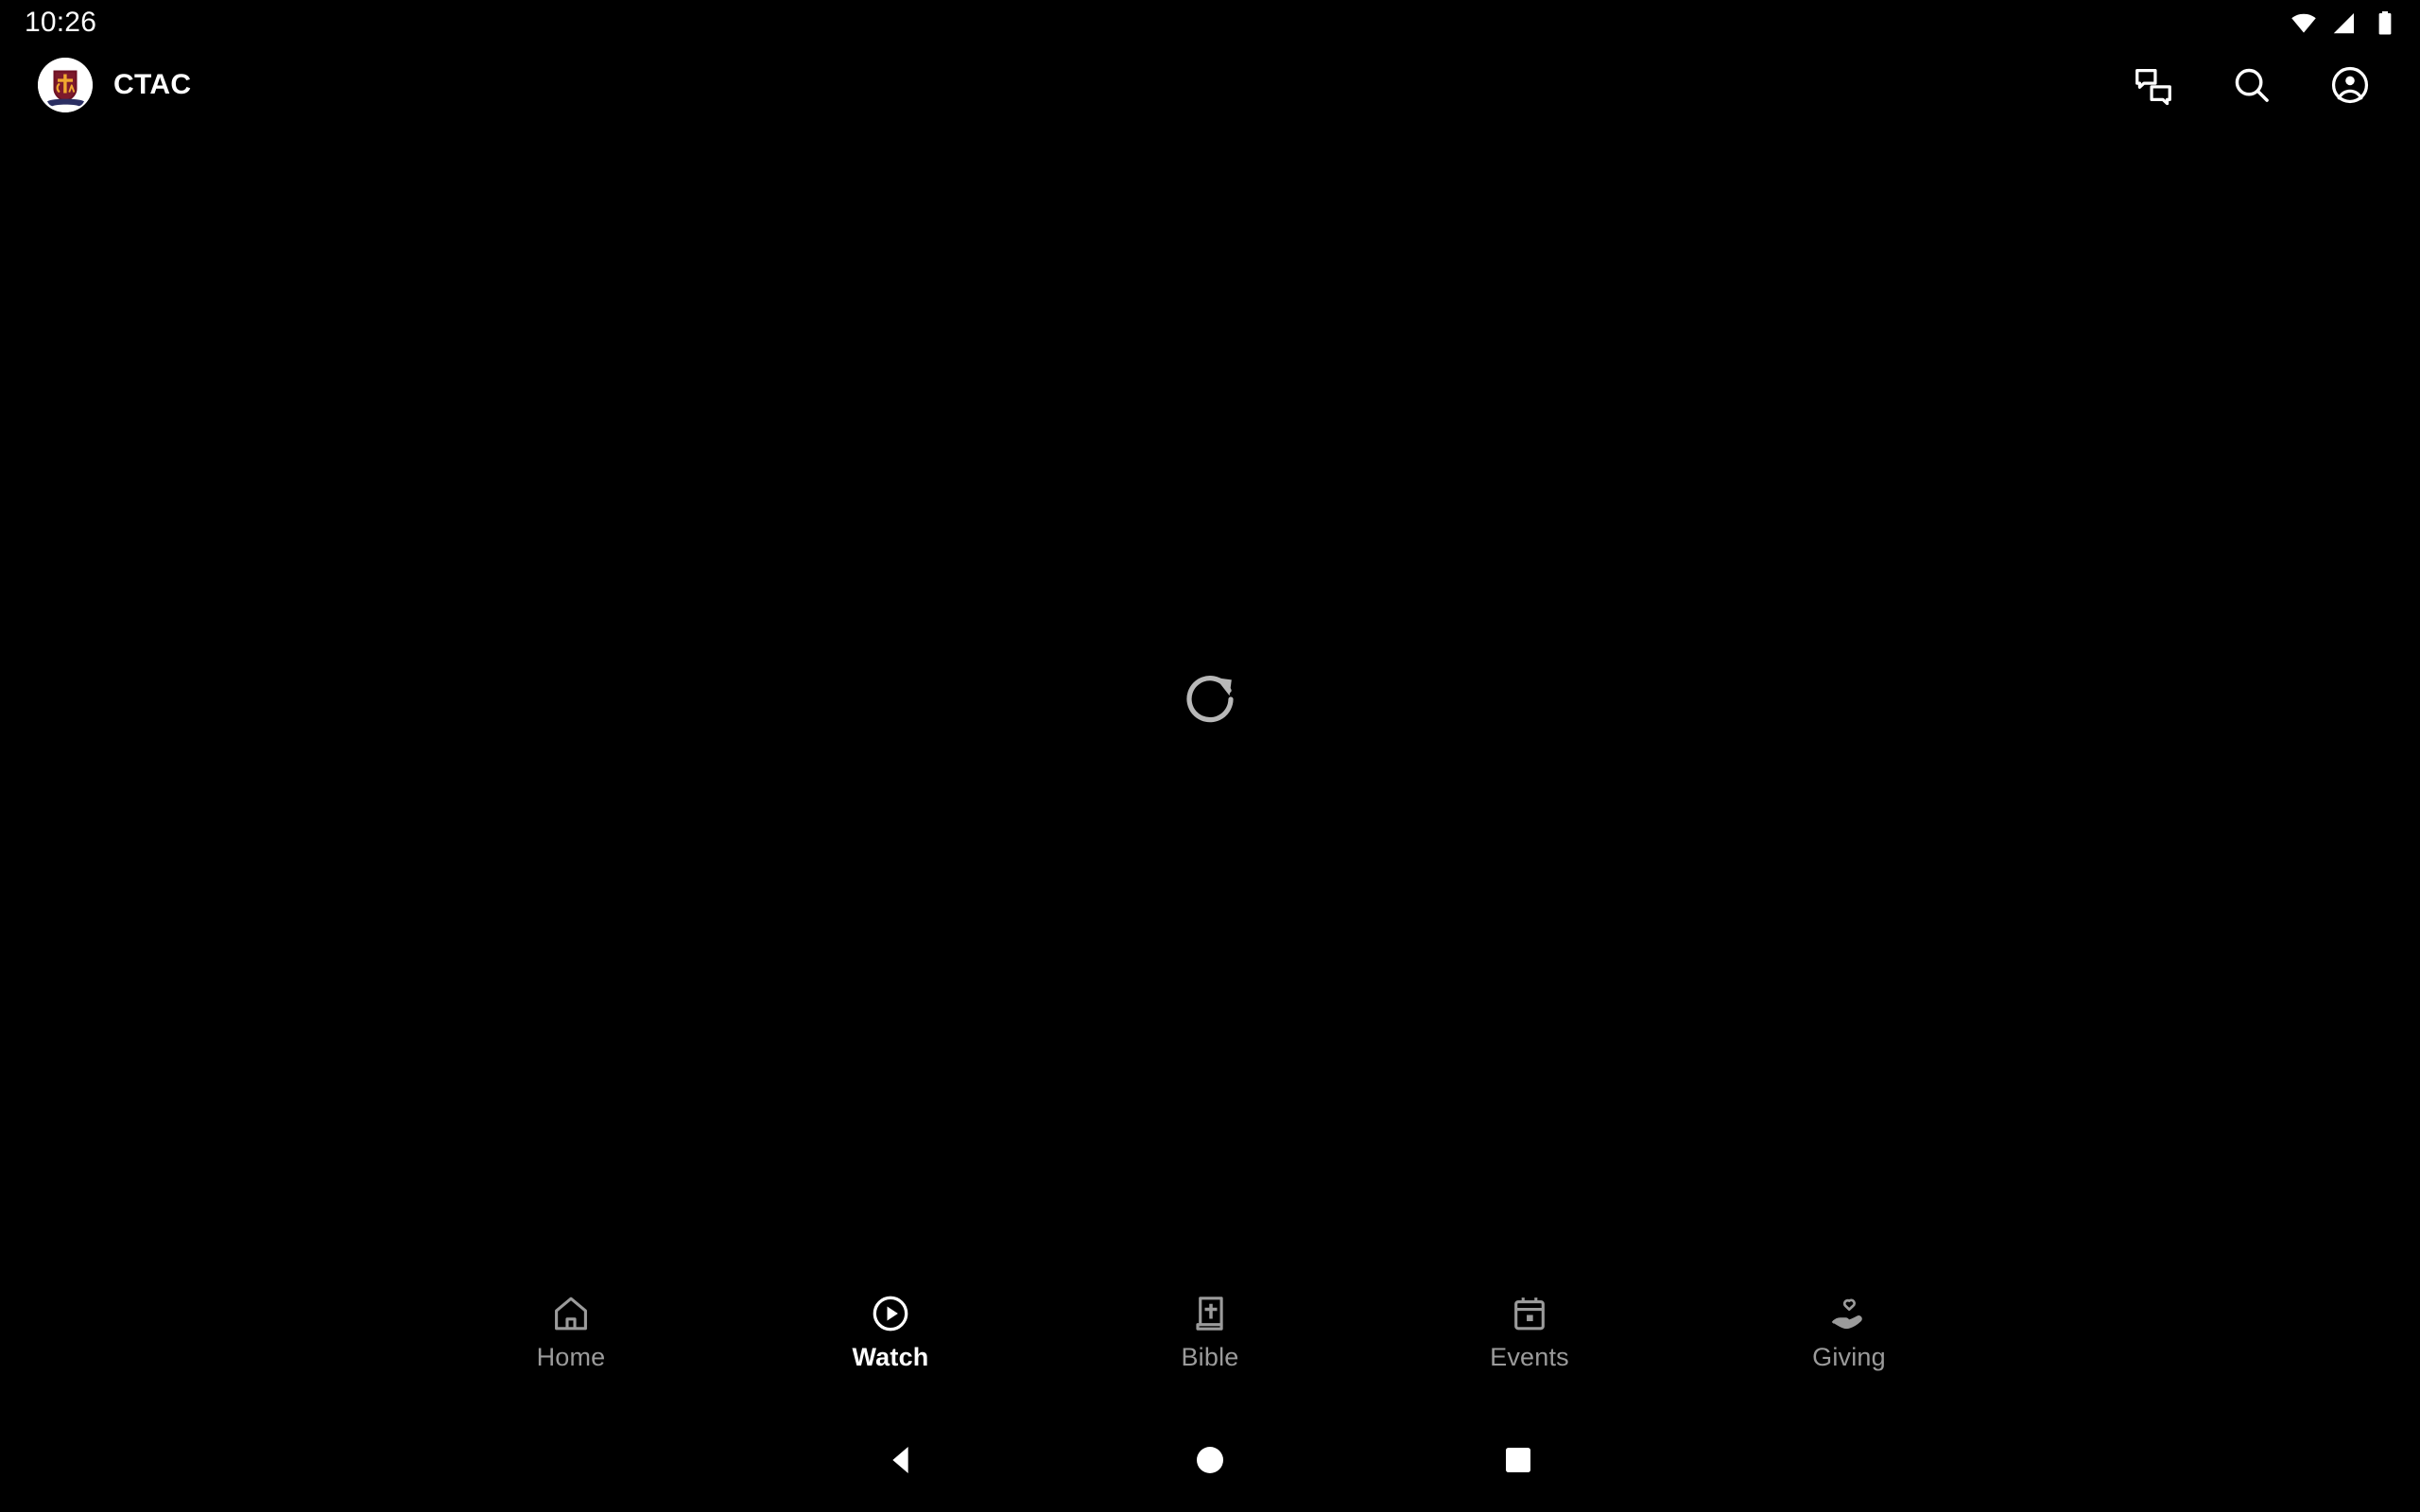 The width and height of the screenshot is (2420, 1512). I want to click on ctac-shield-logo, so click(65, 85).